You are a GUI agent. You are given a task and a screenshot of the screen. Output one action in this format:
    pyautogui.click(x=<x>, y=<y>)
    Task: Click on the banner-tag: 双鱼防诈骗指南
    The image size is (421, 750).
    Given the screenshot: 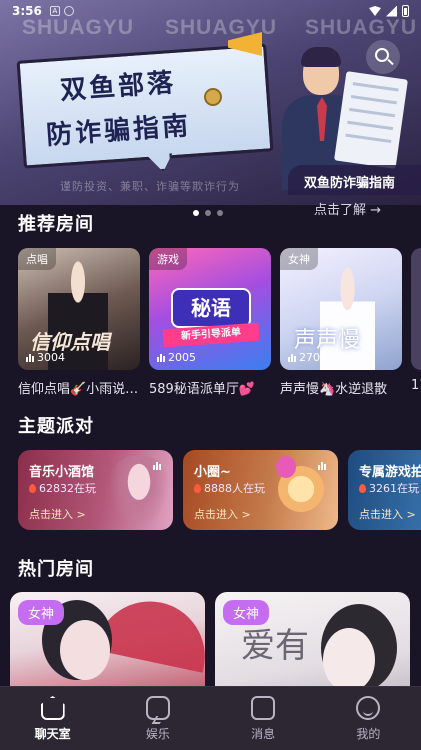 What is the action you would take?
    pyautogui.click(x=354, y=180)
    